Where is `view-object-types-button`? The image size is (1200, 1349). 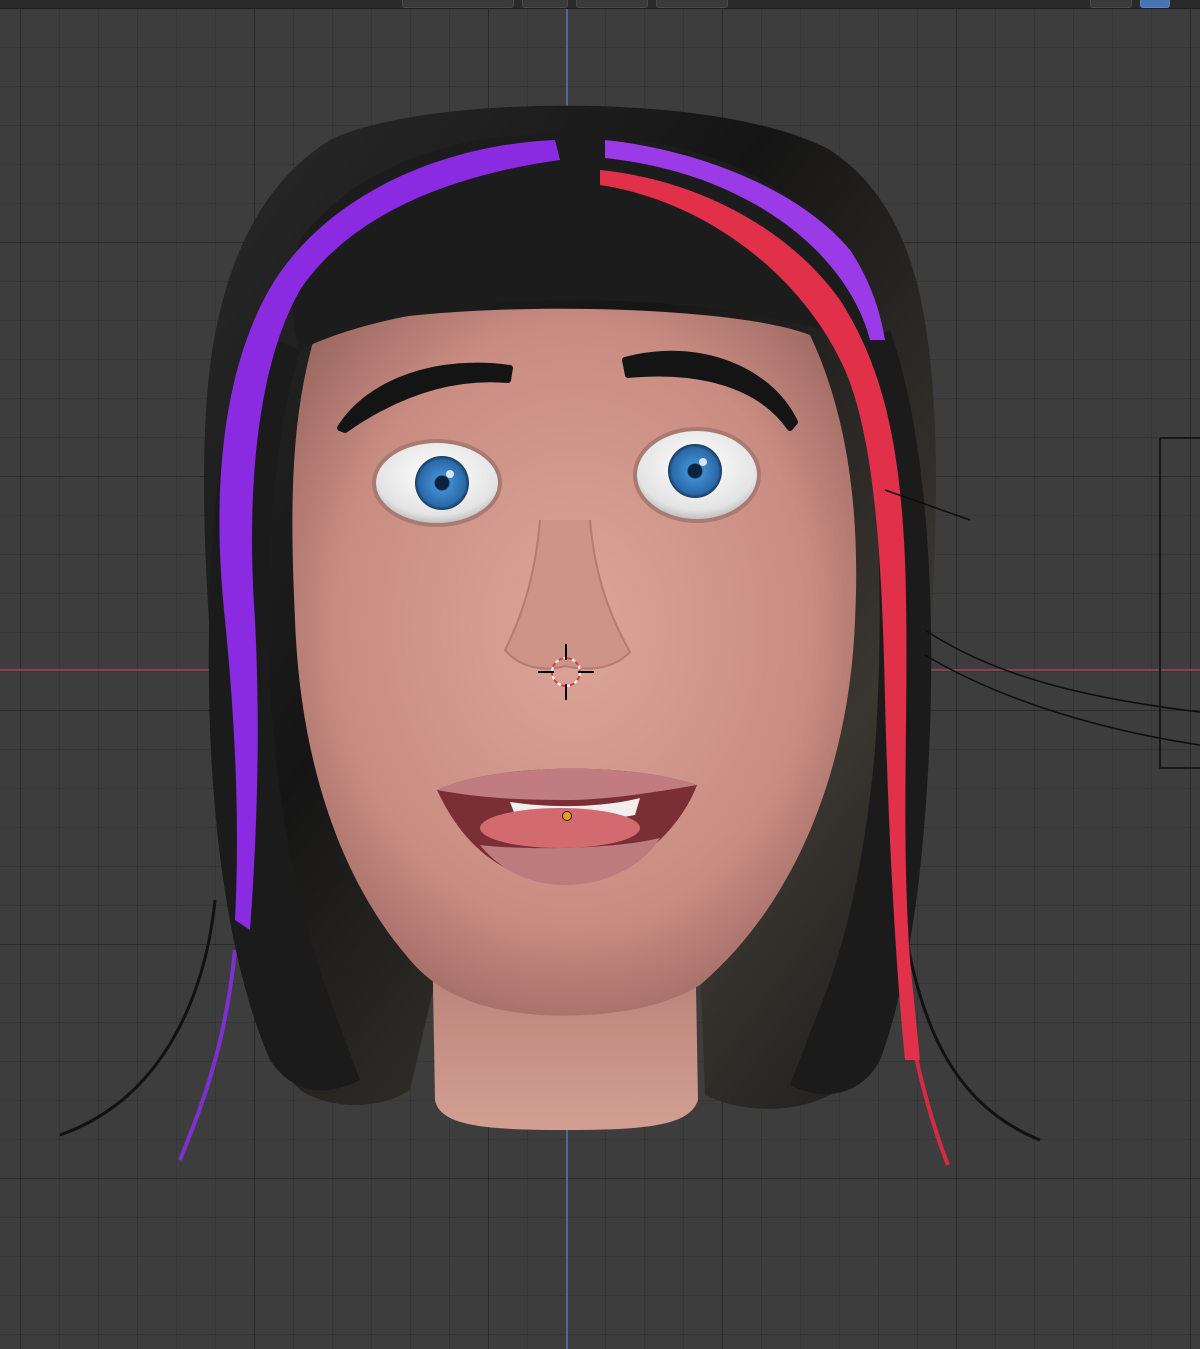
view-object-types-button is located at coordinates (458, 4).